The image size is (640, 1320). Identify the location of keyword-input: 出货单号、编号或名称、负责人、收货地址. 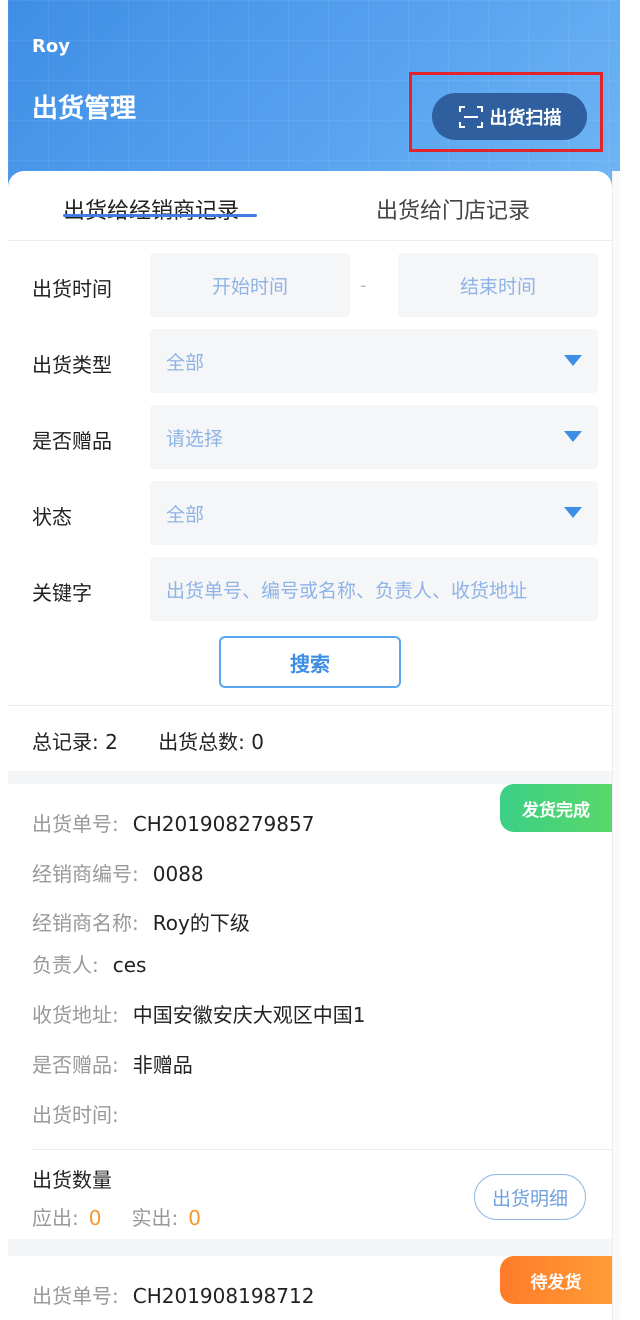
(374, 589).